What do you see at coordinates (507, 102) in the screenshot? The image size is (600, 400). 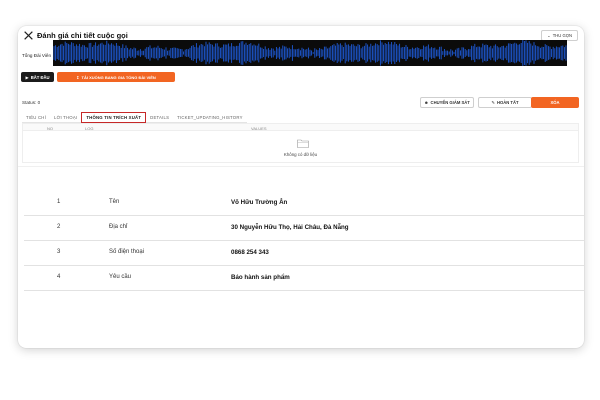 I see `complete-button-label: HOÀN TẤT` at bounding box center [507, 102].